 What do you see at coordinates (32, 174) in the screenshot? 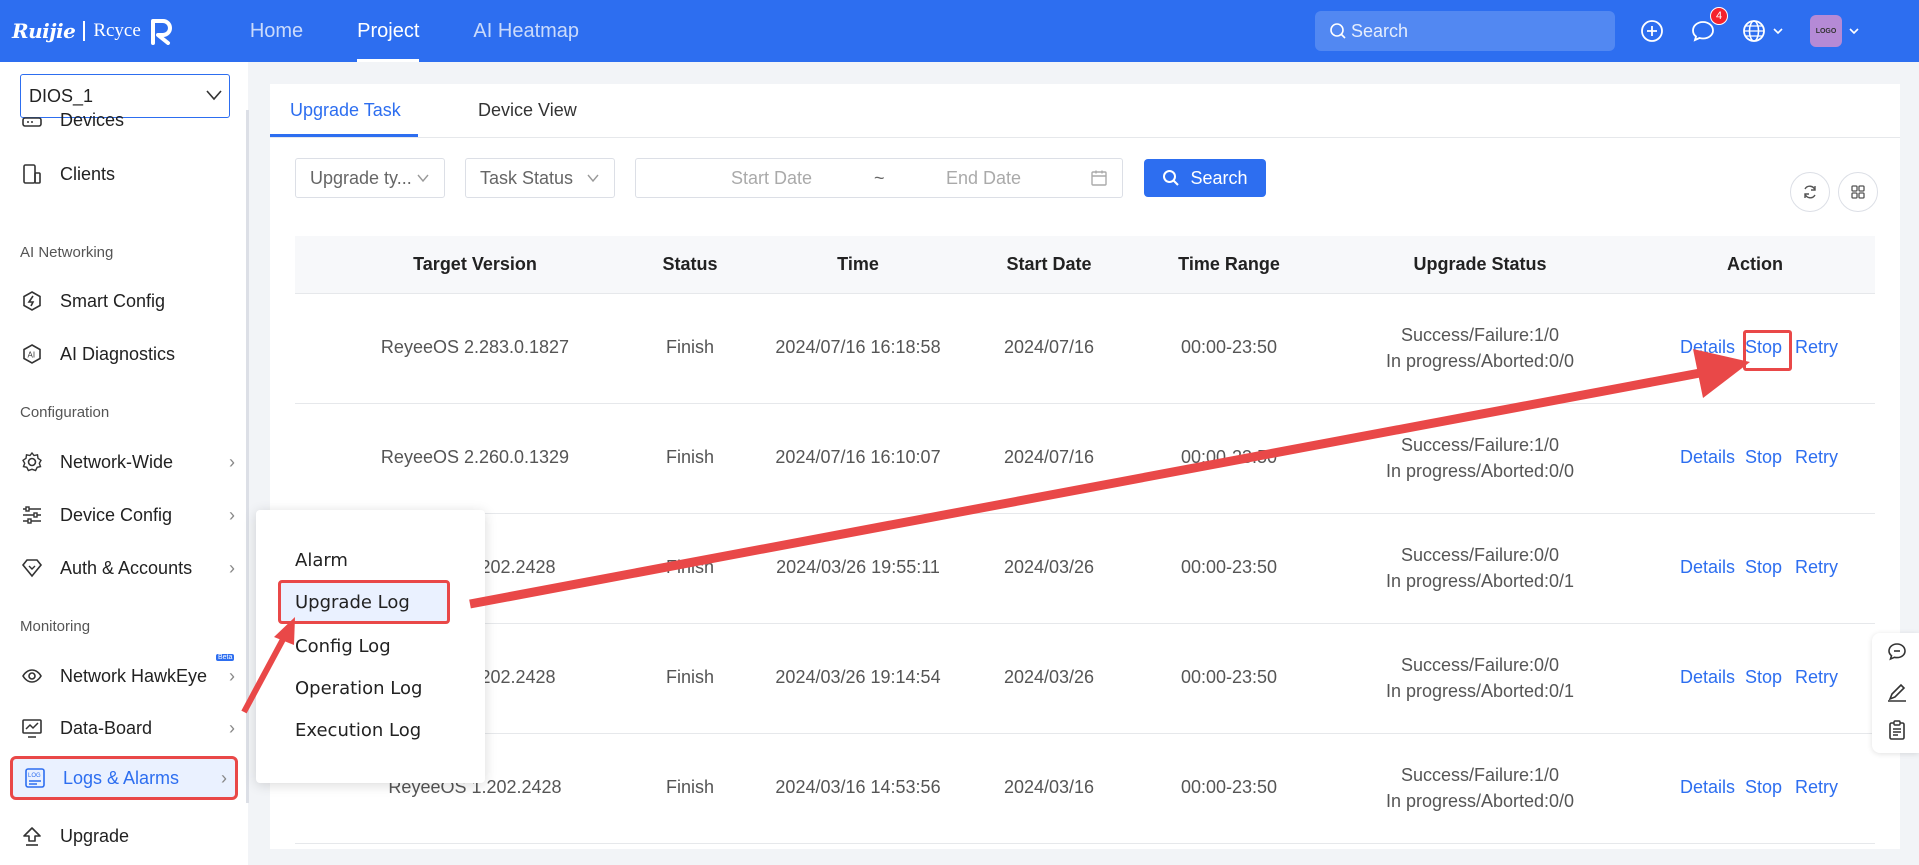
I see `phone-icon` at bounding box center [32, 174].